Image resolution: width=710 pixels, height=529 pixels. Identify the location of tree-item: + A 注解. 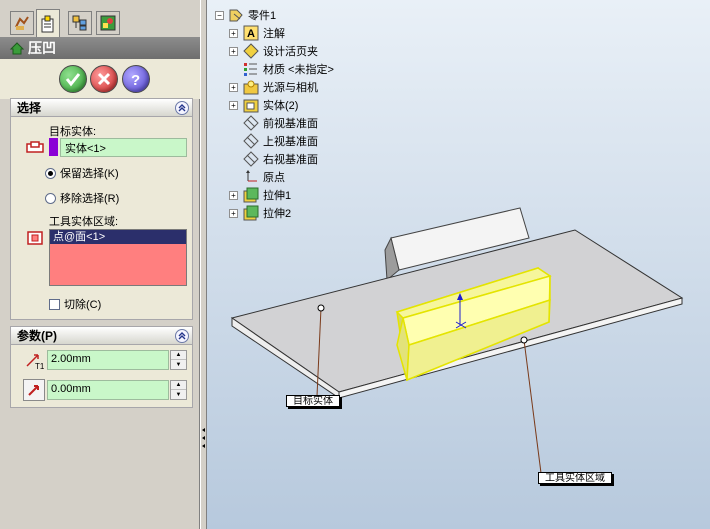
(257, 33).